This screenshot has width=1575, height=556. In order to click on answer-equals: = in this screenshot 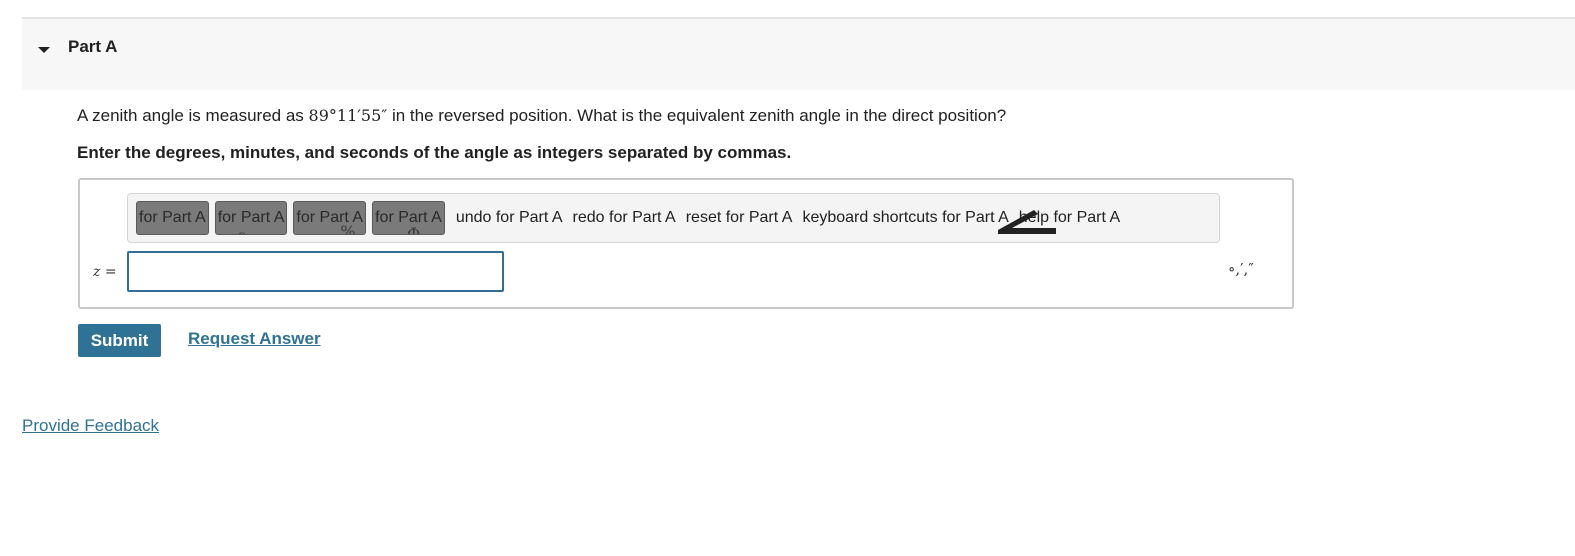, I will do `click(110, 272)`.